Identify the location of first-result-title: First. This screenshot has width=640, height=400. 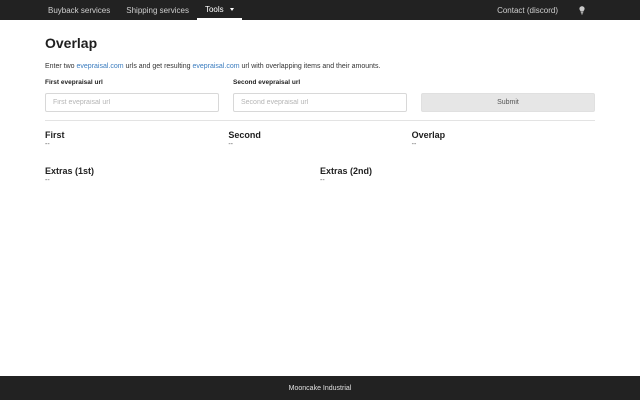
(55, 135).